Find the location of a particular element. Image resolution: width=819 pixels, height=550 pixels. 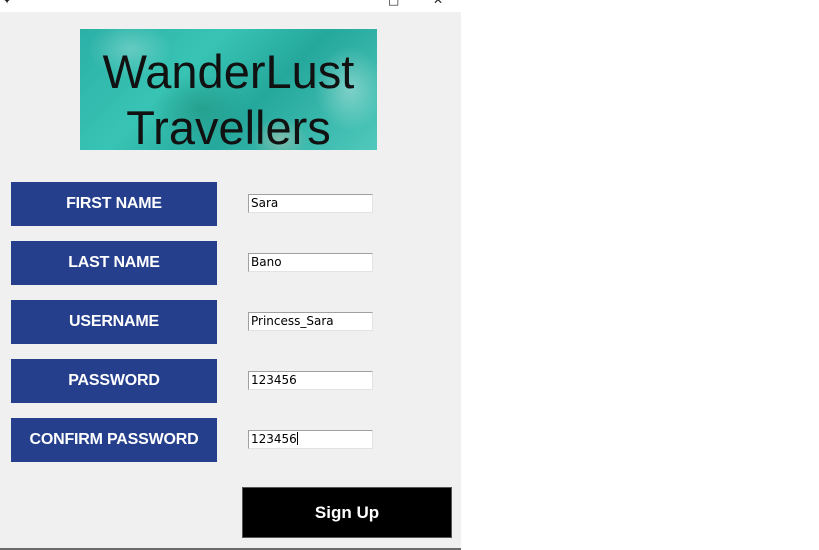

username-field: Princess_Sara is located at coordinates (310, 321).